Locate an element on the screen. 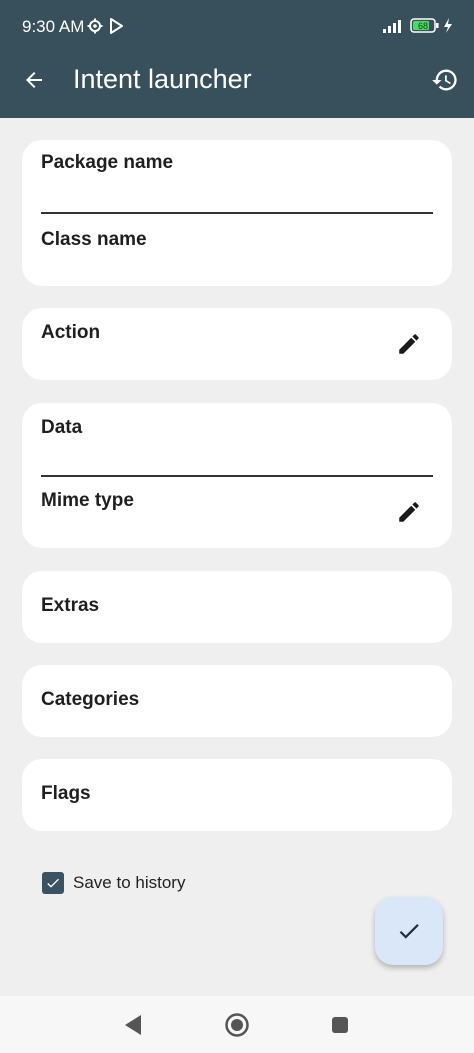 The height and width of the screenshot is (1053, 474). arrow-left-icon is located at coordinates (34, 80).